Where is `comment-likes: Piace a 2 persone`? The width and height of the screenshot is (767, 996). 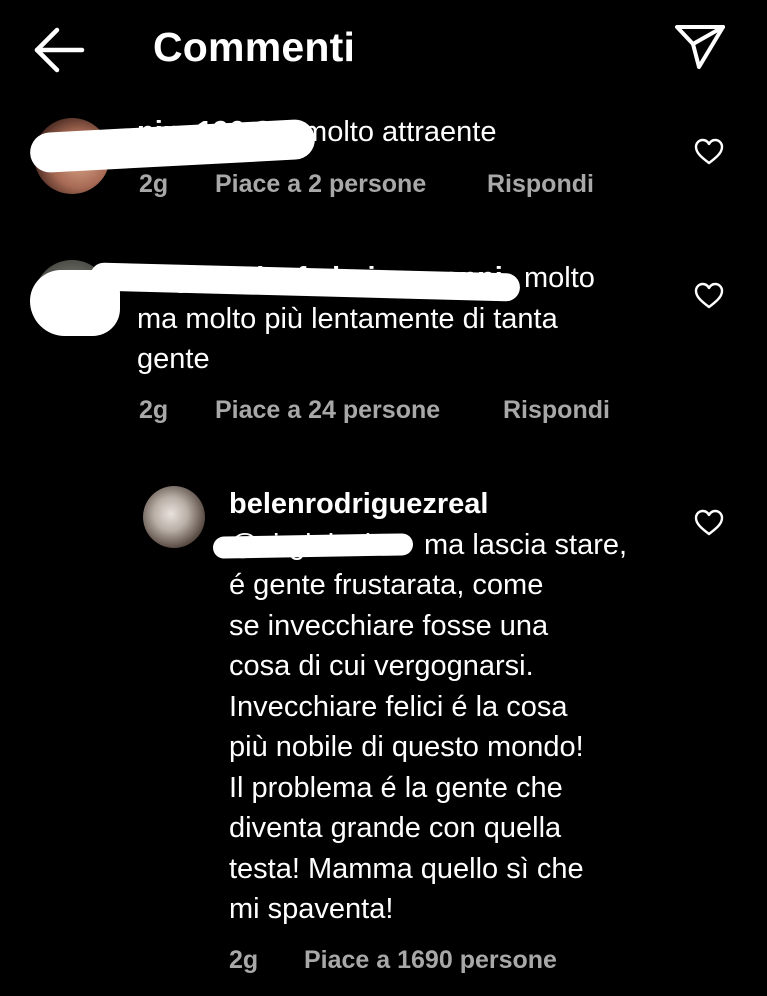
comment-likes: Piace a 2 persone is located at coordinates (320, 184).